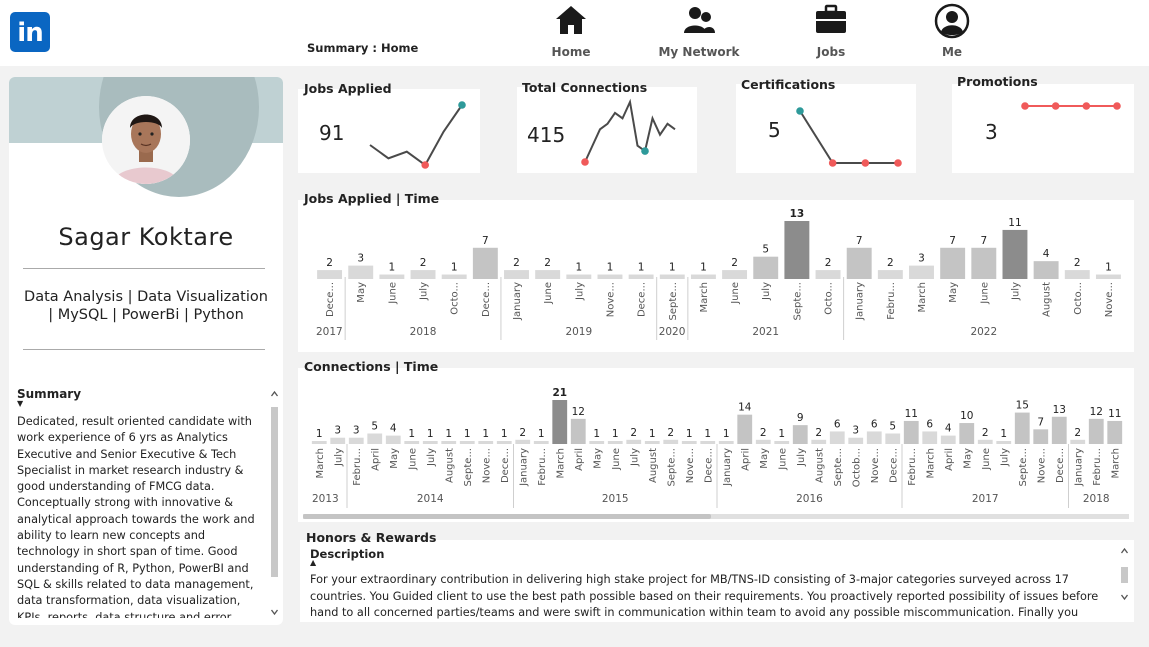  What do you see at coordinates (716, 516) in the screenshot?
I see `connections-scrollbar` at bounding box center [716, 516].